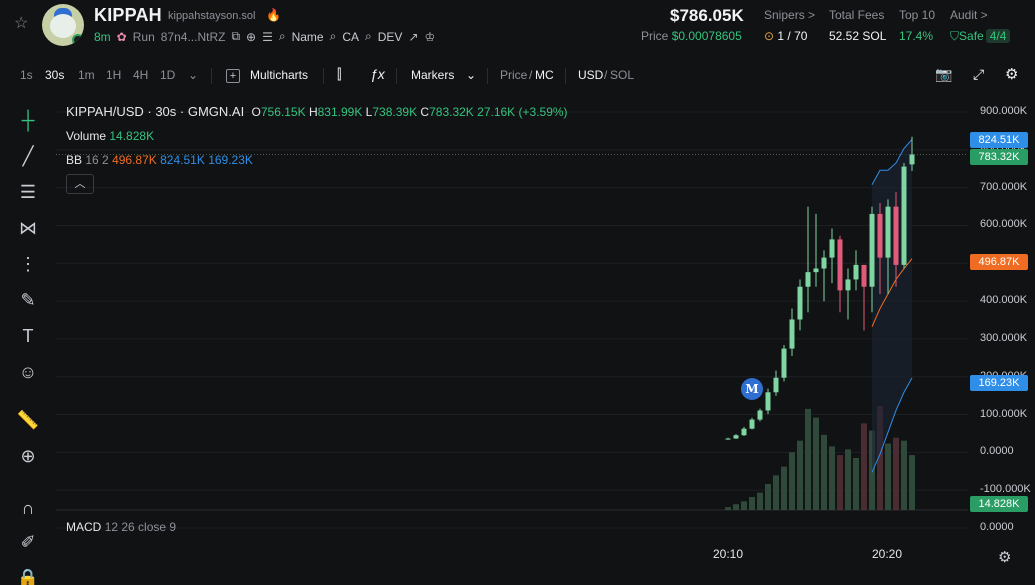 This screenshot has width=1035, height=585. What do you see at coordinates (1004, 557) in the screenshot?
I see `axis-settings-icon: ⚙` at bounding box center [1004, 557].